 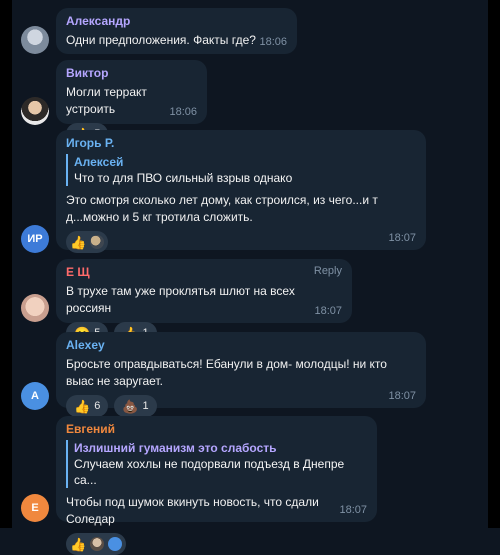 What do you see at coordinates (176, 21) in the screenshot?
I see `sender-name: Александр` at bounding box center [176, 21].